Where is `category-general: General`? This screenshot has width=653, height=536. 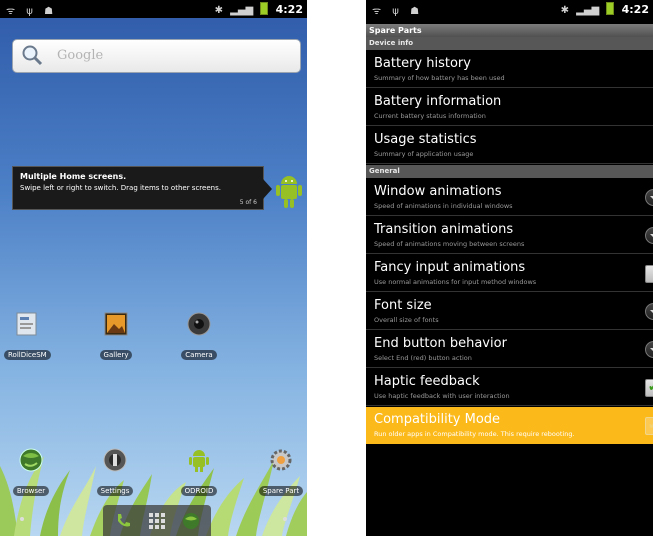 category-general: General is located at coordinates (509, 171).